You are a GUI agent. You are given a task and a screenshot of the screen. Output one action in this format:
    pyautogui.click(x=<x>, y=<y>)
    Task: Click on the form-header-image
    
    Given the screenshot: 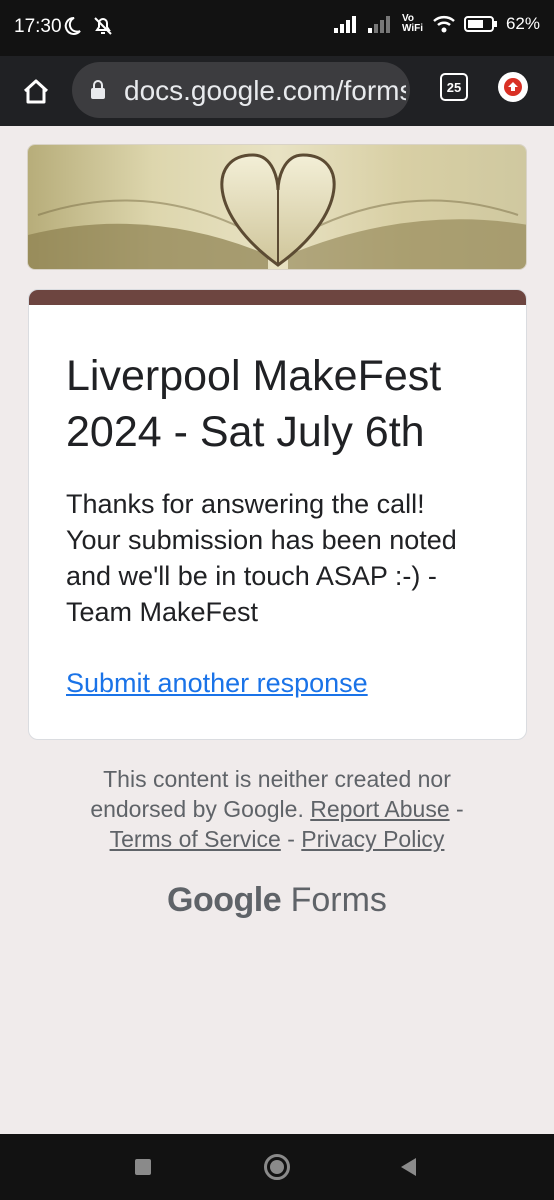 What is the action you would take?
    pyautogui.click(x=277, y=207)
    